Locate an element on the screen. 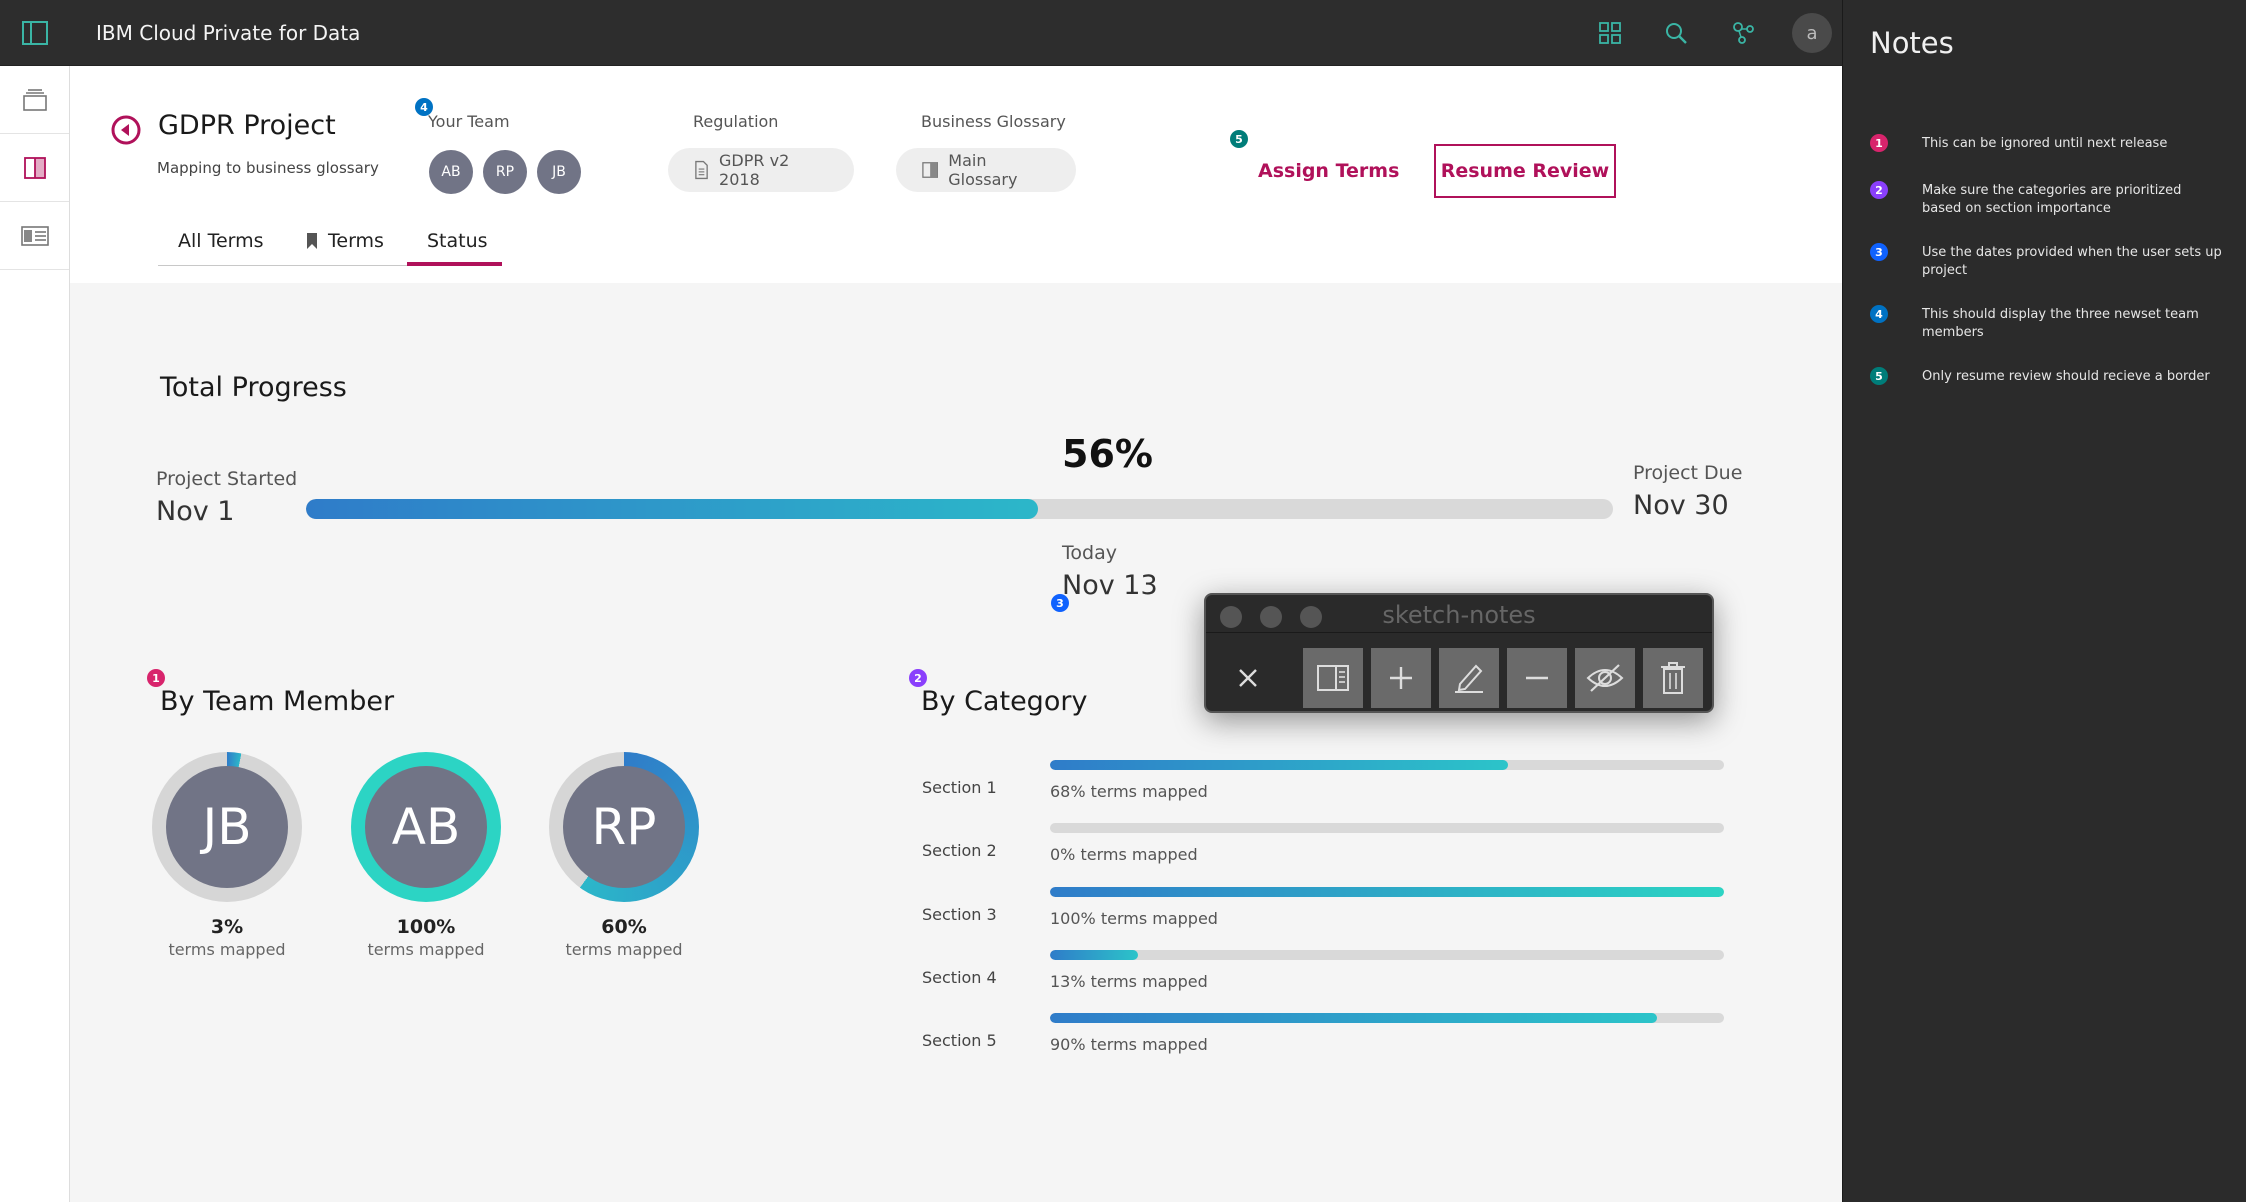  note-number-badge: 5 is located at coordinates (1879, 376).